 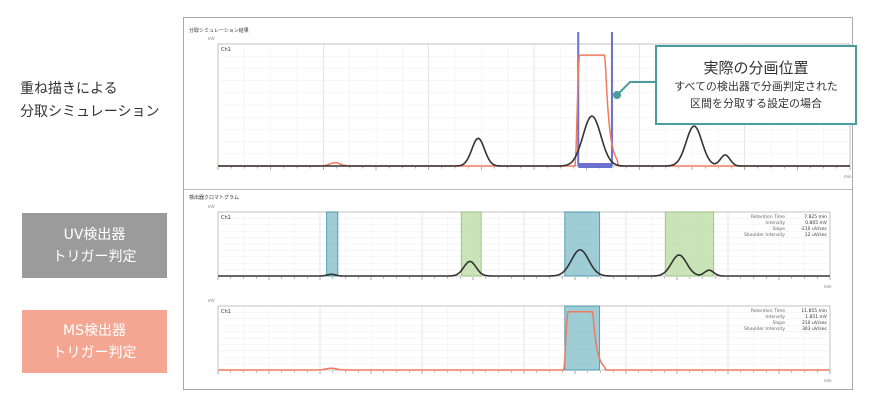 I want to click on info-value: 12 uV/sec, so click(x=816, y=235).